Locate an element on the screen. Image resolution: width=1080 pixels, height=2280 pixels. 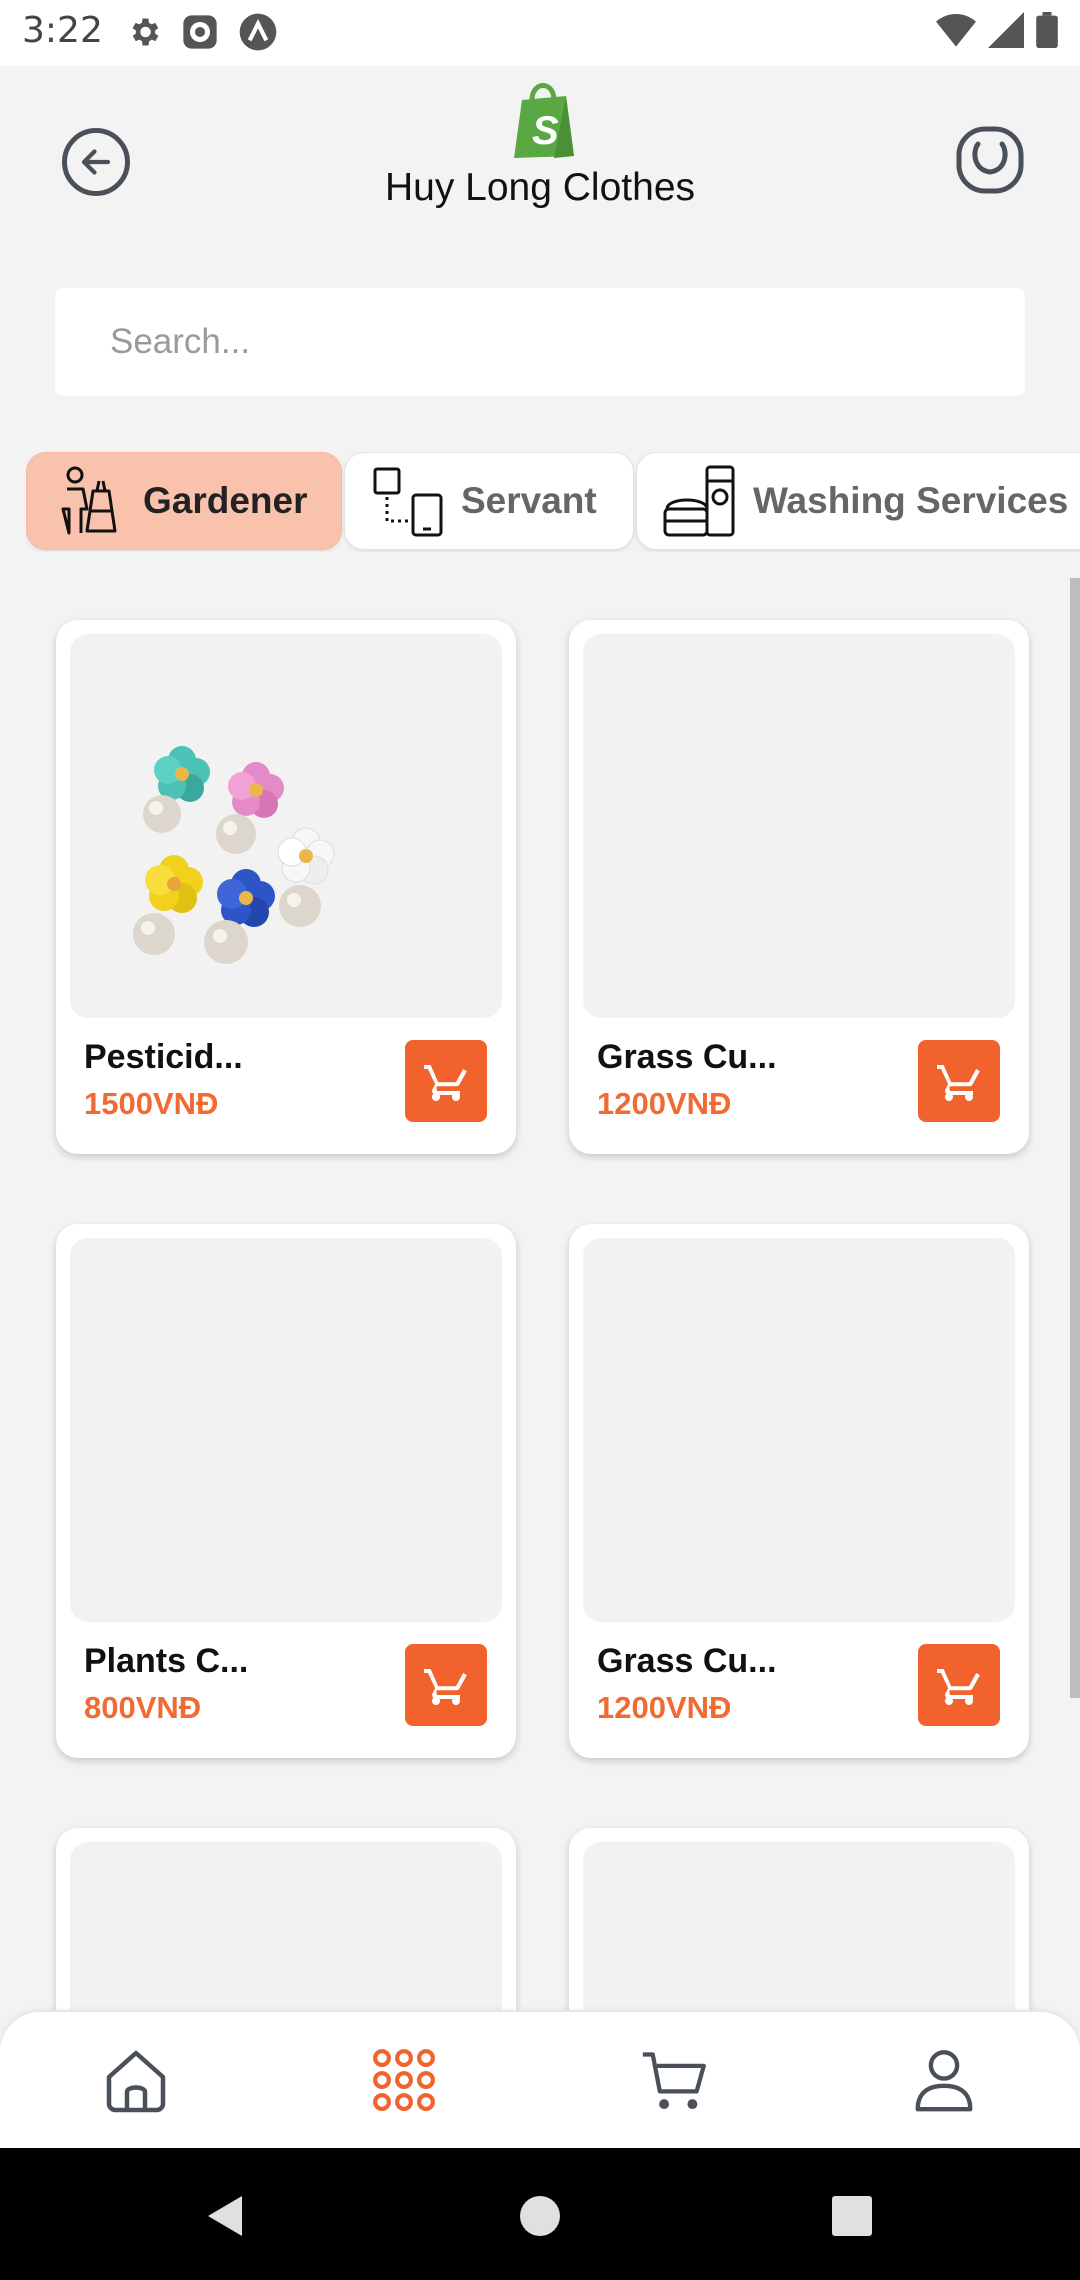
power-button is located at coordinates (990, 160).